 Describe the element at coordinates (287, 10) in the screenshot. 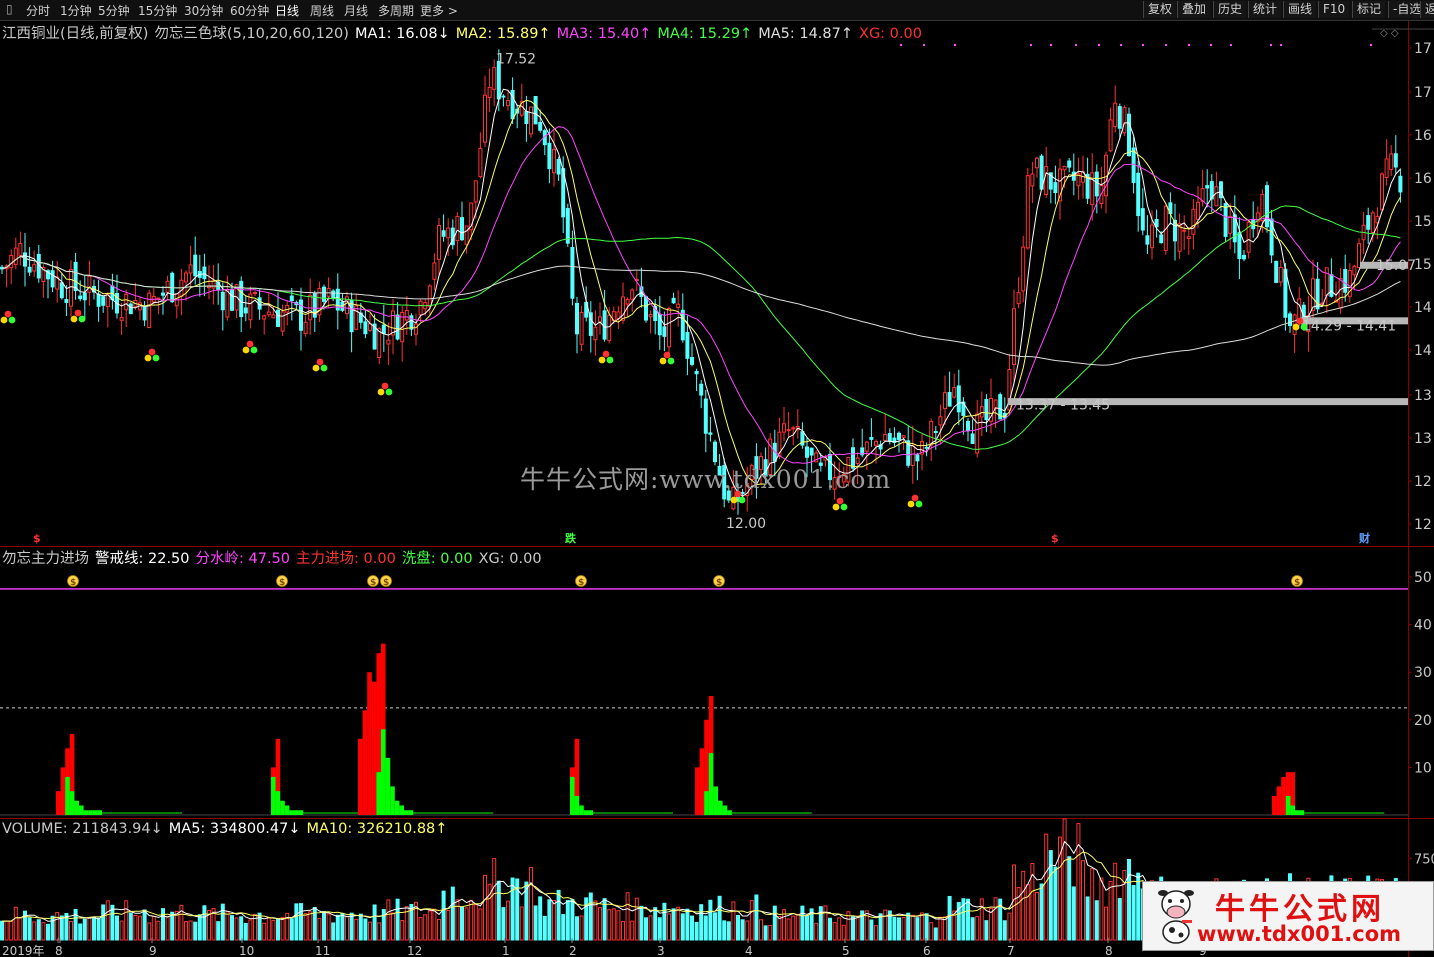

I see `period-tab-6: 日线` at that location.